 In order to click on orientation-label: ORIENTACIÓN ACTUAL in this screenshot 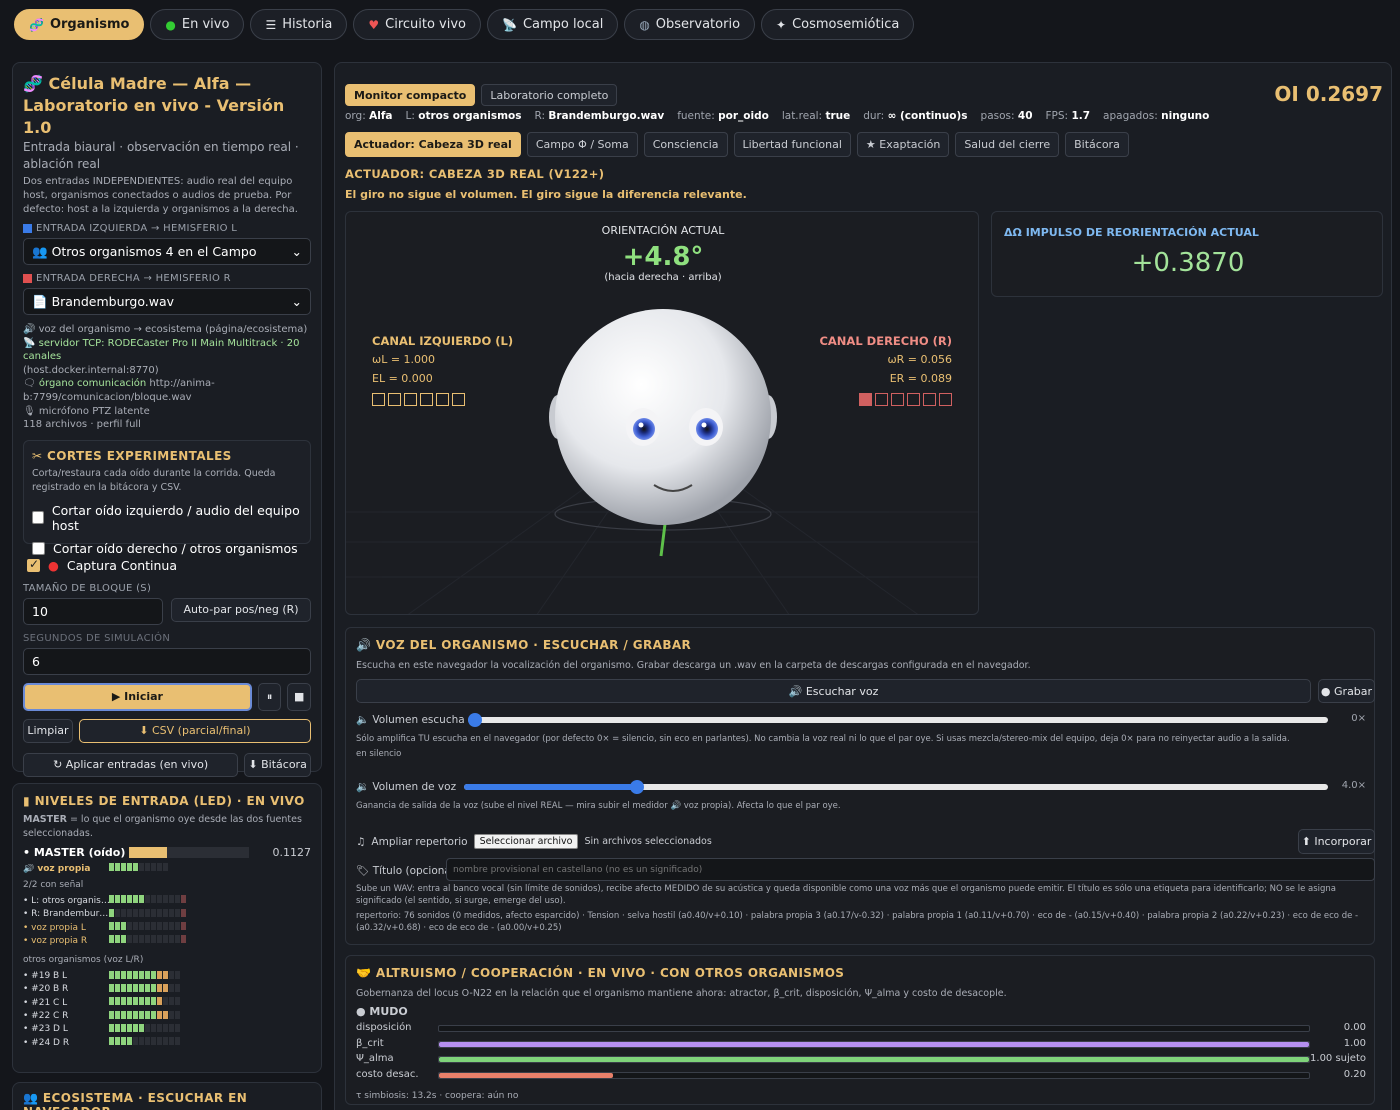, I will do `click(663, 230)`.